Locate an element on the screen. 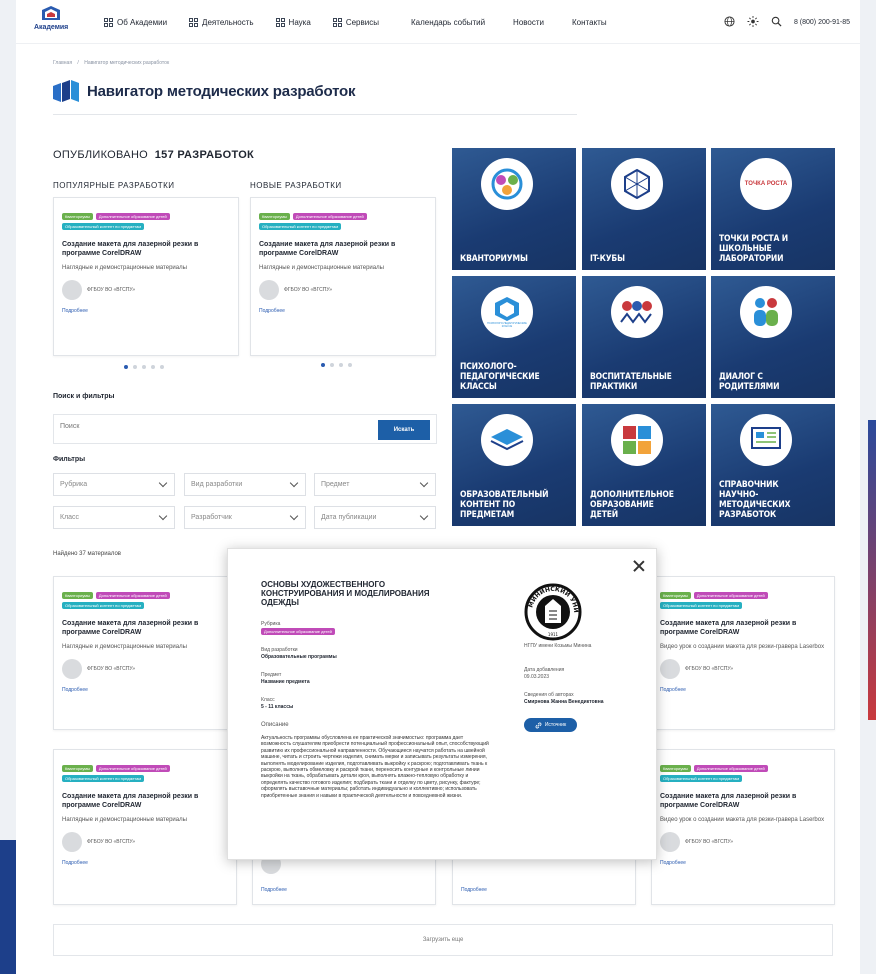 The image size is (876, 974). breadcrumb-home: Главная is located at coordinates (62, 63).